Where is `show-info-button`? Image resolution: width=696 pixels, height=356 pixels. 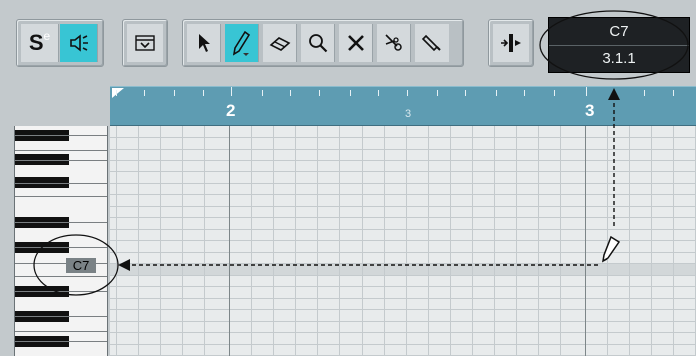 show-info-button is located at coordinates (145, 43).